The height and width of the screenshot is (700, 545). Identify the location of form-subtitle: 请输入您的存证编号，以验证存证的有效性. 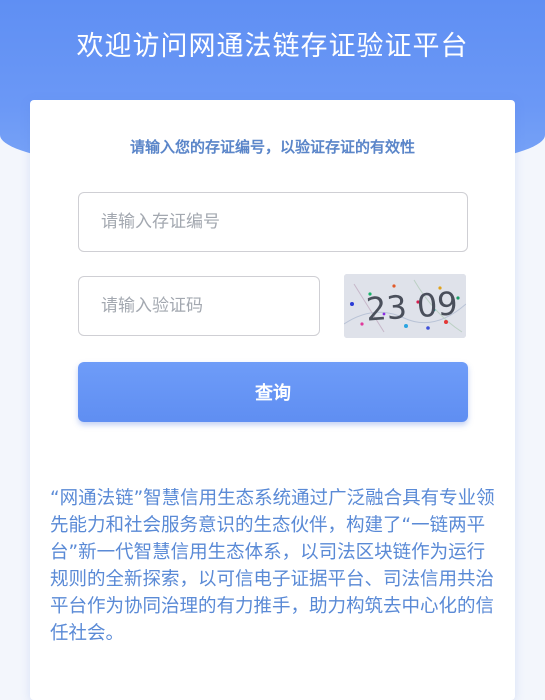
(272, 147).